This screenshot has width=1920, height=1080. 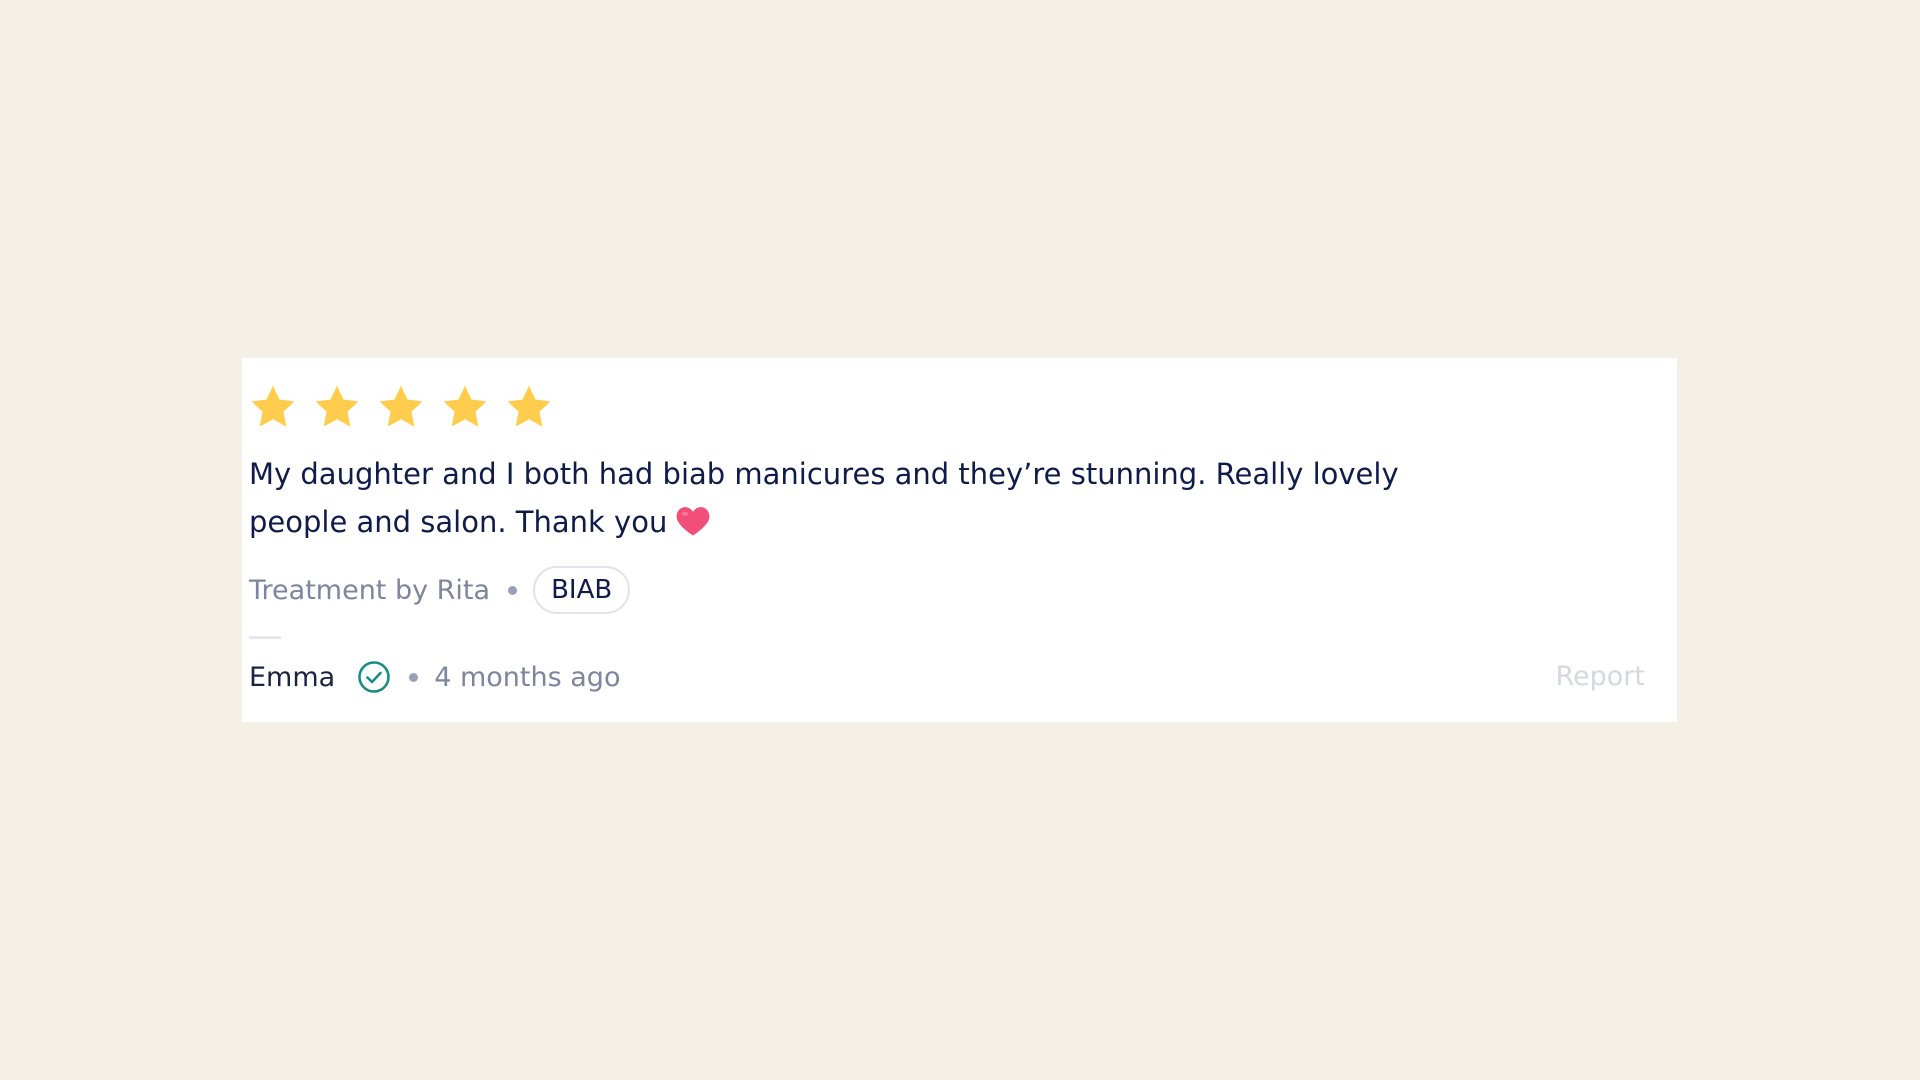 What do you see at coordinates (582, 590) in the screenshot?
I see `service-tag: BIAB` at bounding box center [582, 590].